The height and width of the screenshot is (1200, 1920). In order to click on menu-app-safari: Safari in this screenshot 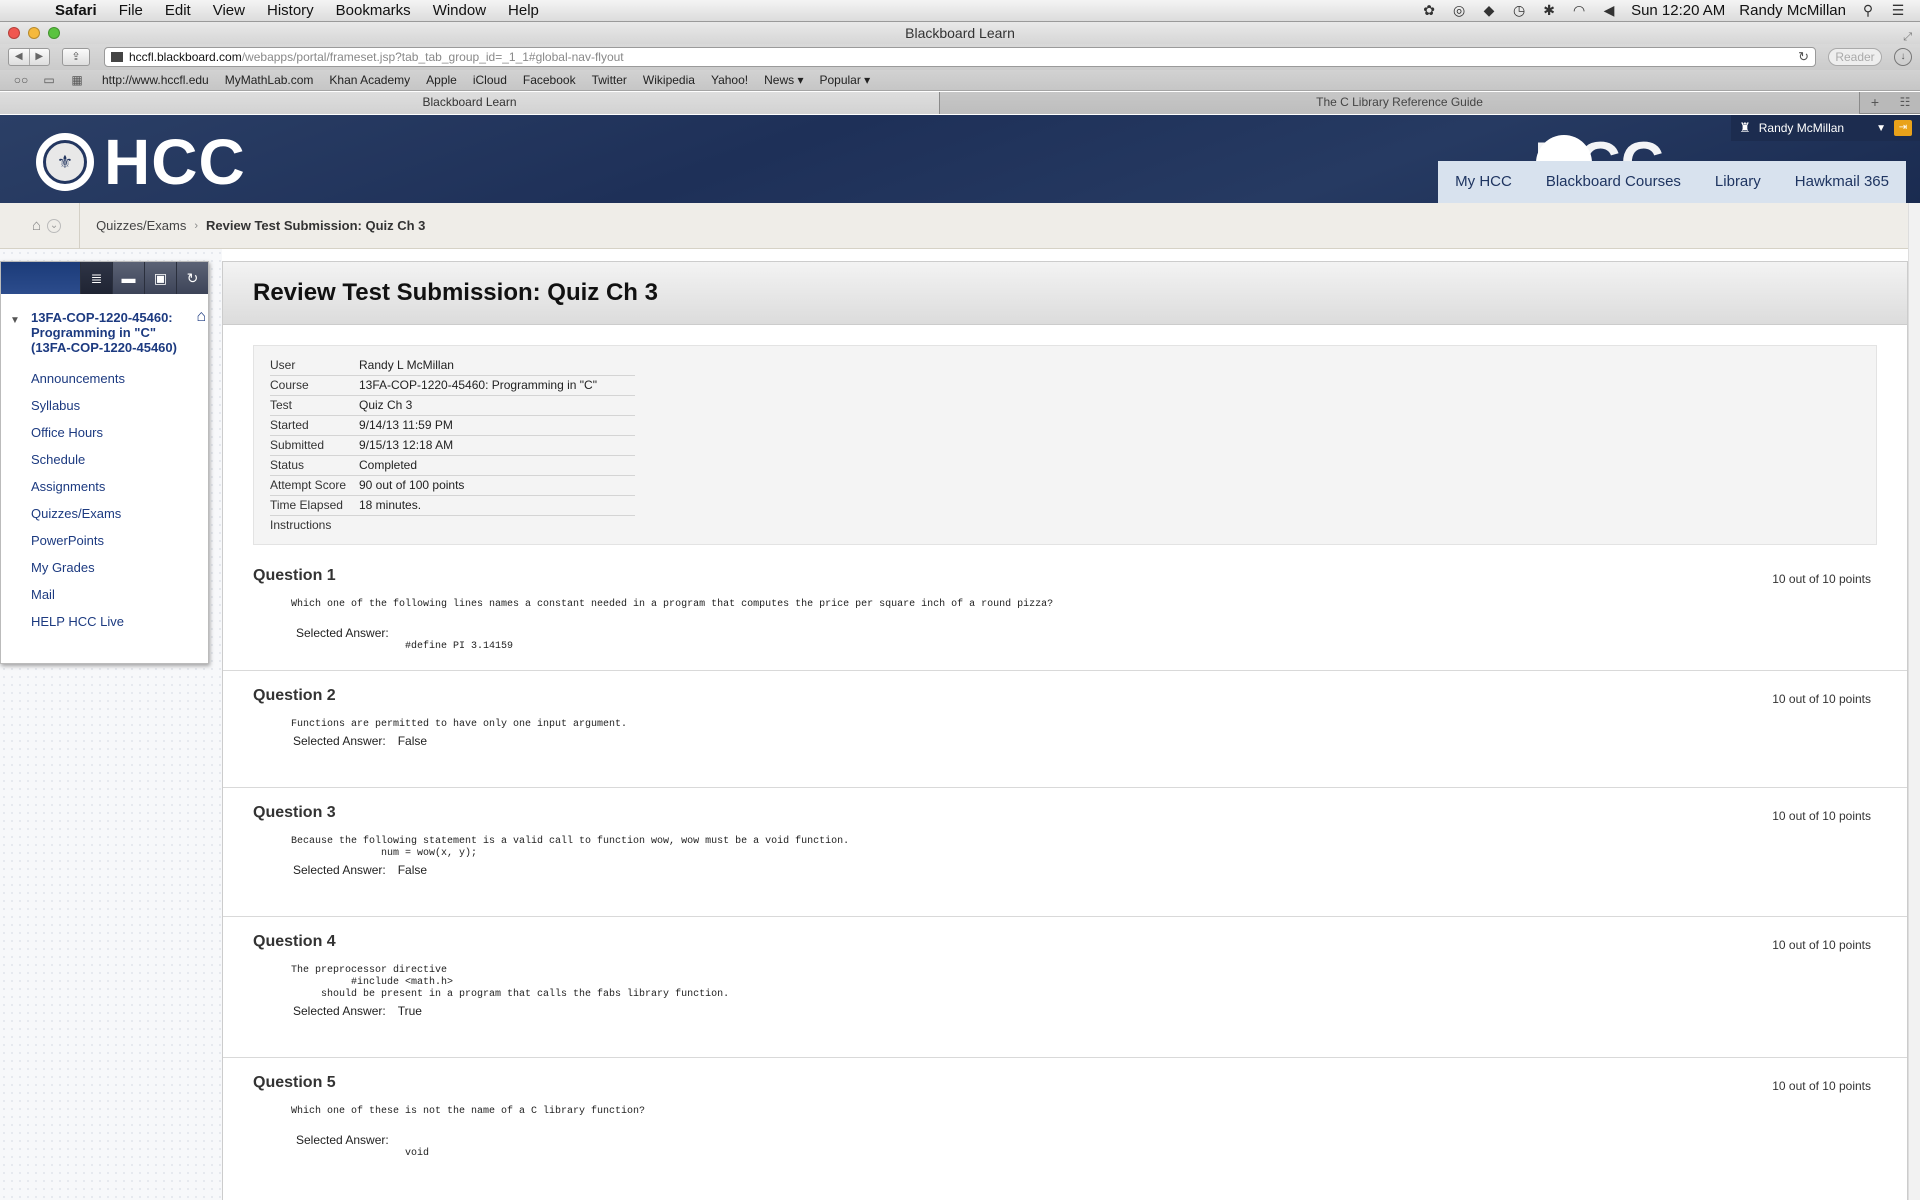, I will do `click(76, 10)`.